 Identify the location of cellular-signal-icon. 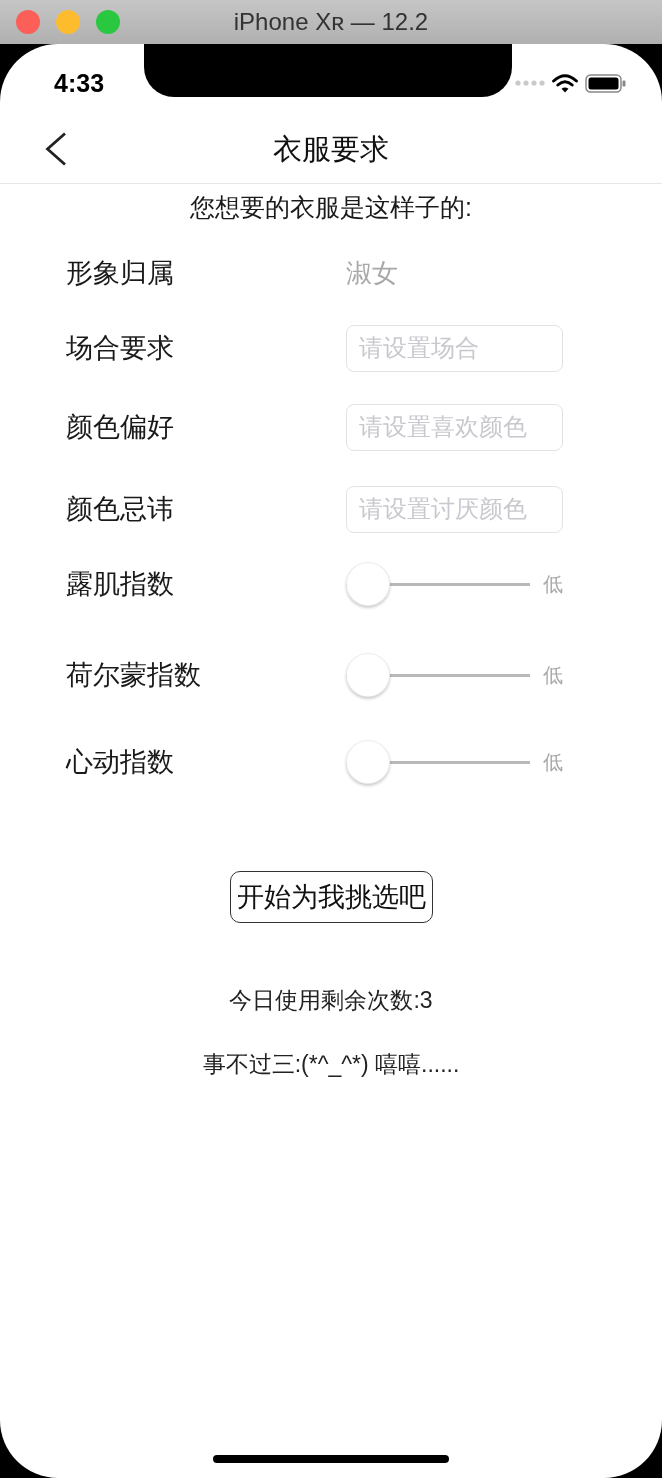
(530, 83).